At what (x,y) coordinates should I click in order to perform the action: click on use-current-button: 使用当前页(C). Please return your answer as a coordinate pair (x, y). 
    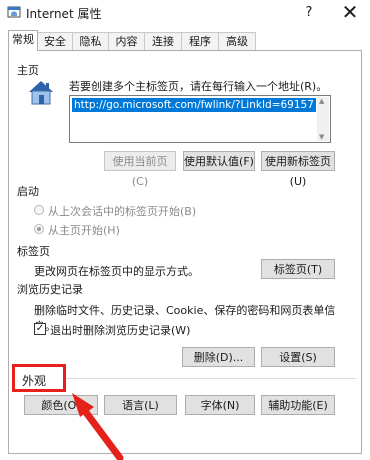
    Looking at the image, I should click on (140, 169).